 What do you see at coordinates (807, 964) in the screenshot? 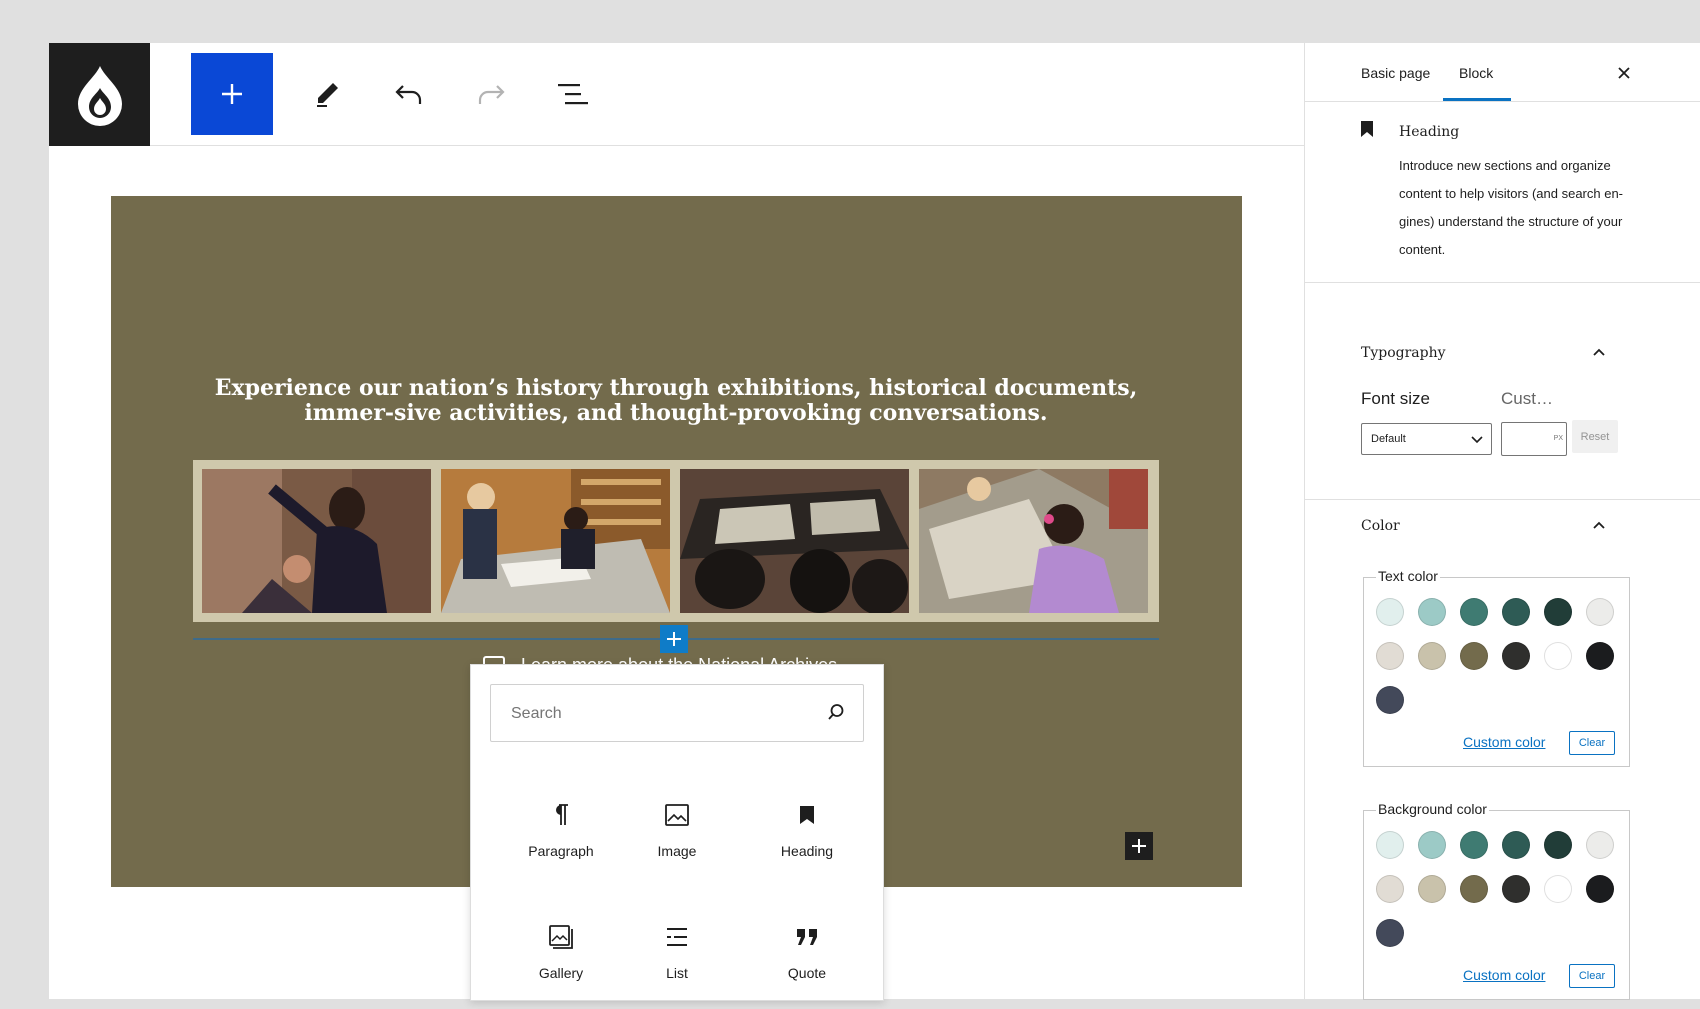
I see `block-quote: Quote` at bounding box center [807, 964].